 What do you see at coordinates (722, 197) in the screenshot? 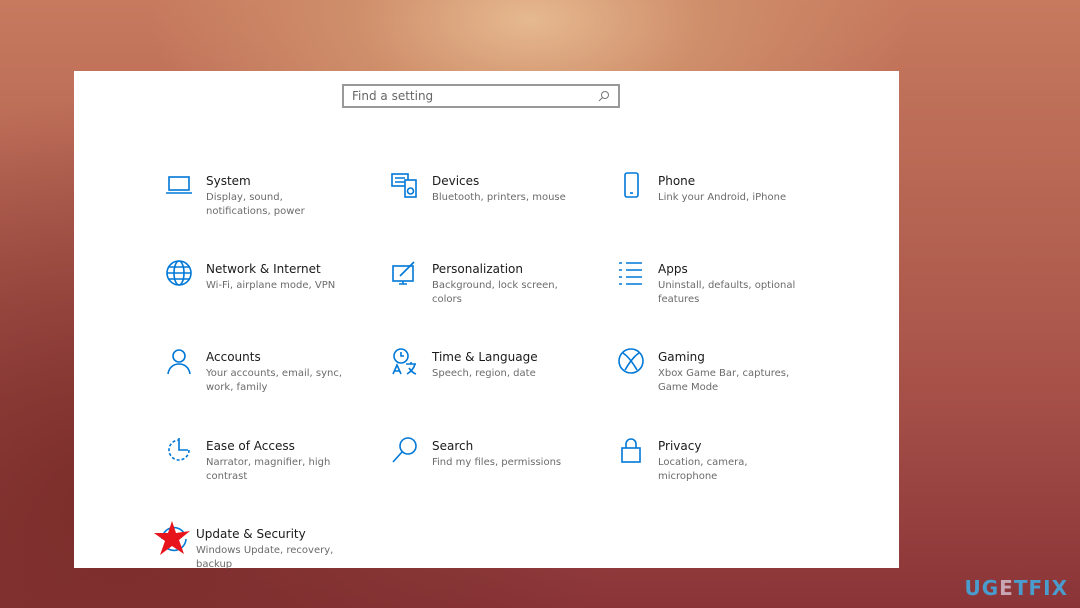
I see `item-description: Link your Android, iPhone` at bounding box center [722, 197].